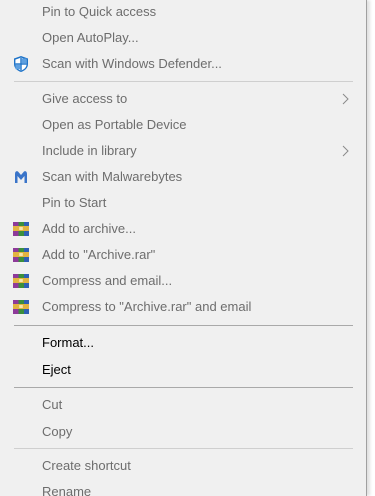  What do you see at coordinates (21, 64) in the screenshot?
I see `windows-defender-icon` at bounding box center [21, 64].